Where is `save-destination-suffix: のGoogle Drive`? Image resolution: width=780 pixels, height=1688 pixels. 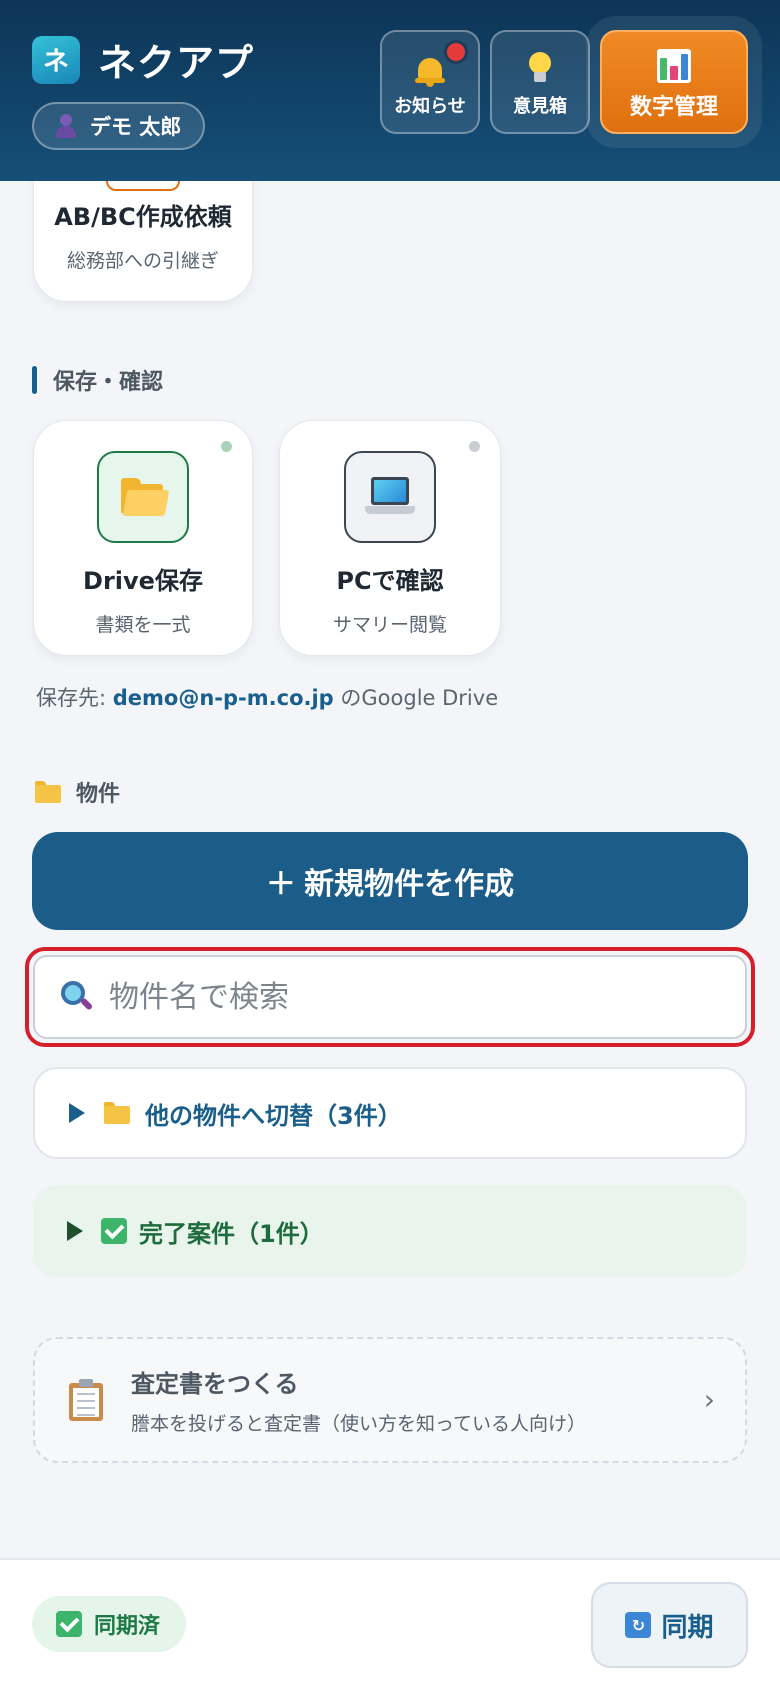
save-destination-suffix: のGoogle Drive is located at coordinates (416, 698).